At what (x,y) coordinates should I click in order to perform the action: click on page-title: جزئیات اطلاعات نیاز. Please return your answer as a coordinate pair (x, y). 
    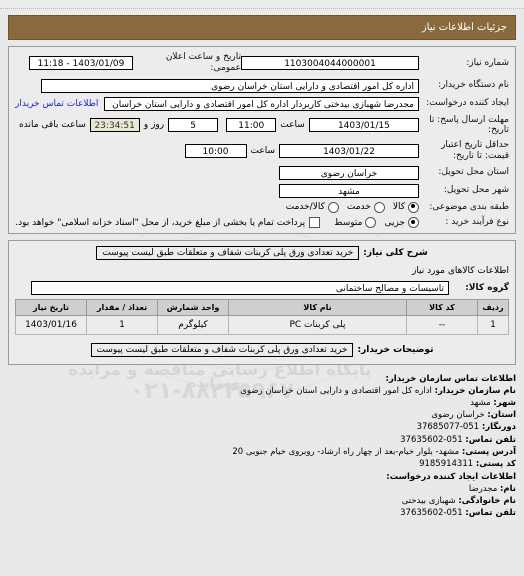
    Looking at the image, I should click on (262, 27).